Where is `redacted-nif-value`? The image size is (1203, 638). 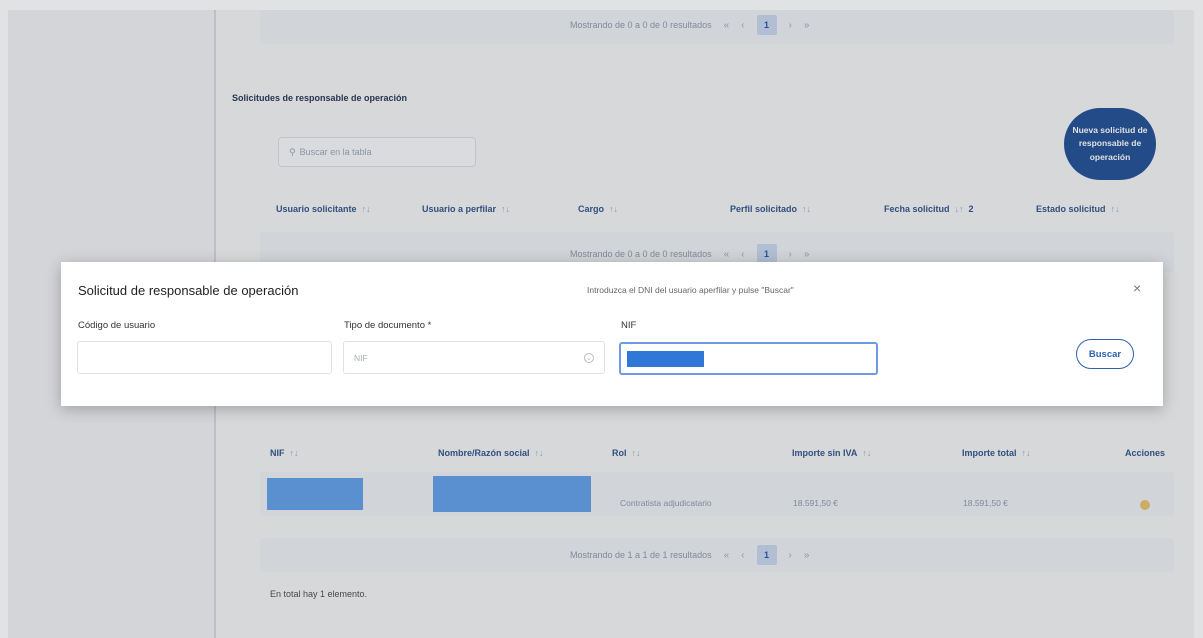 redacted-nif-value is located at coordinates (665, 359).